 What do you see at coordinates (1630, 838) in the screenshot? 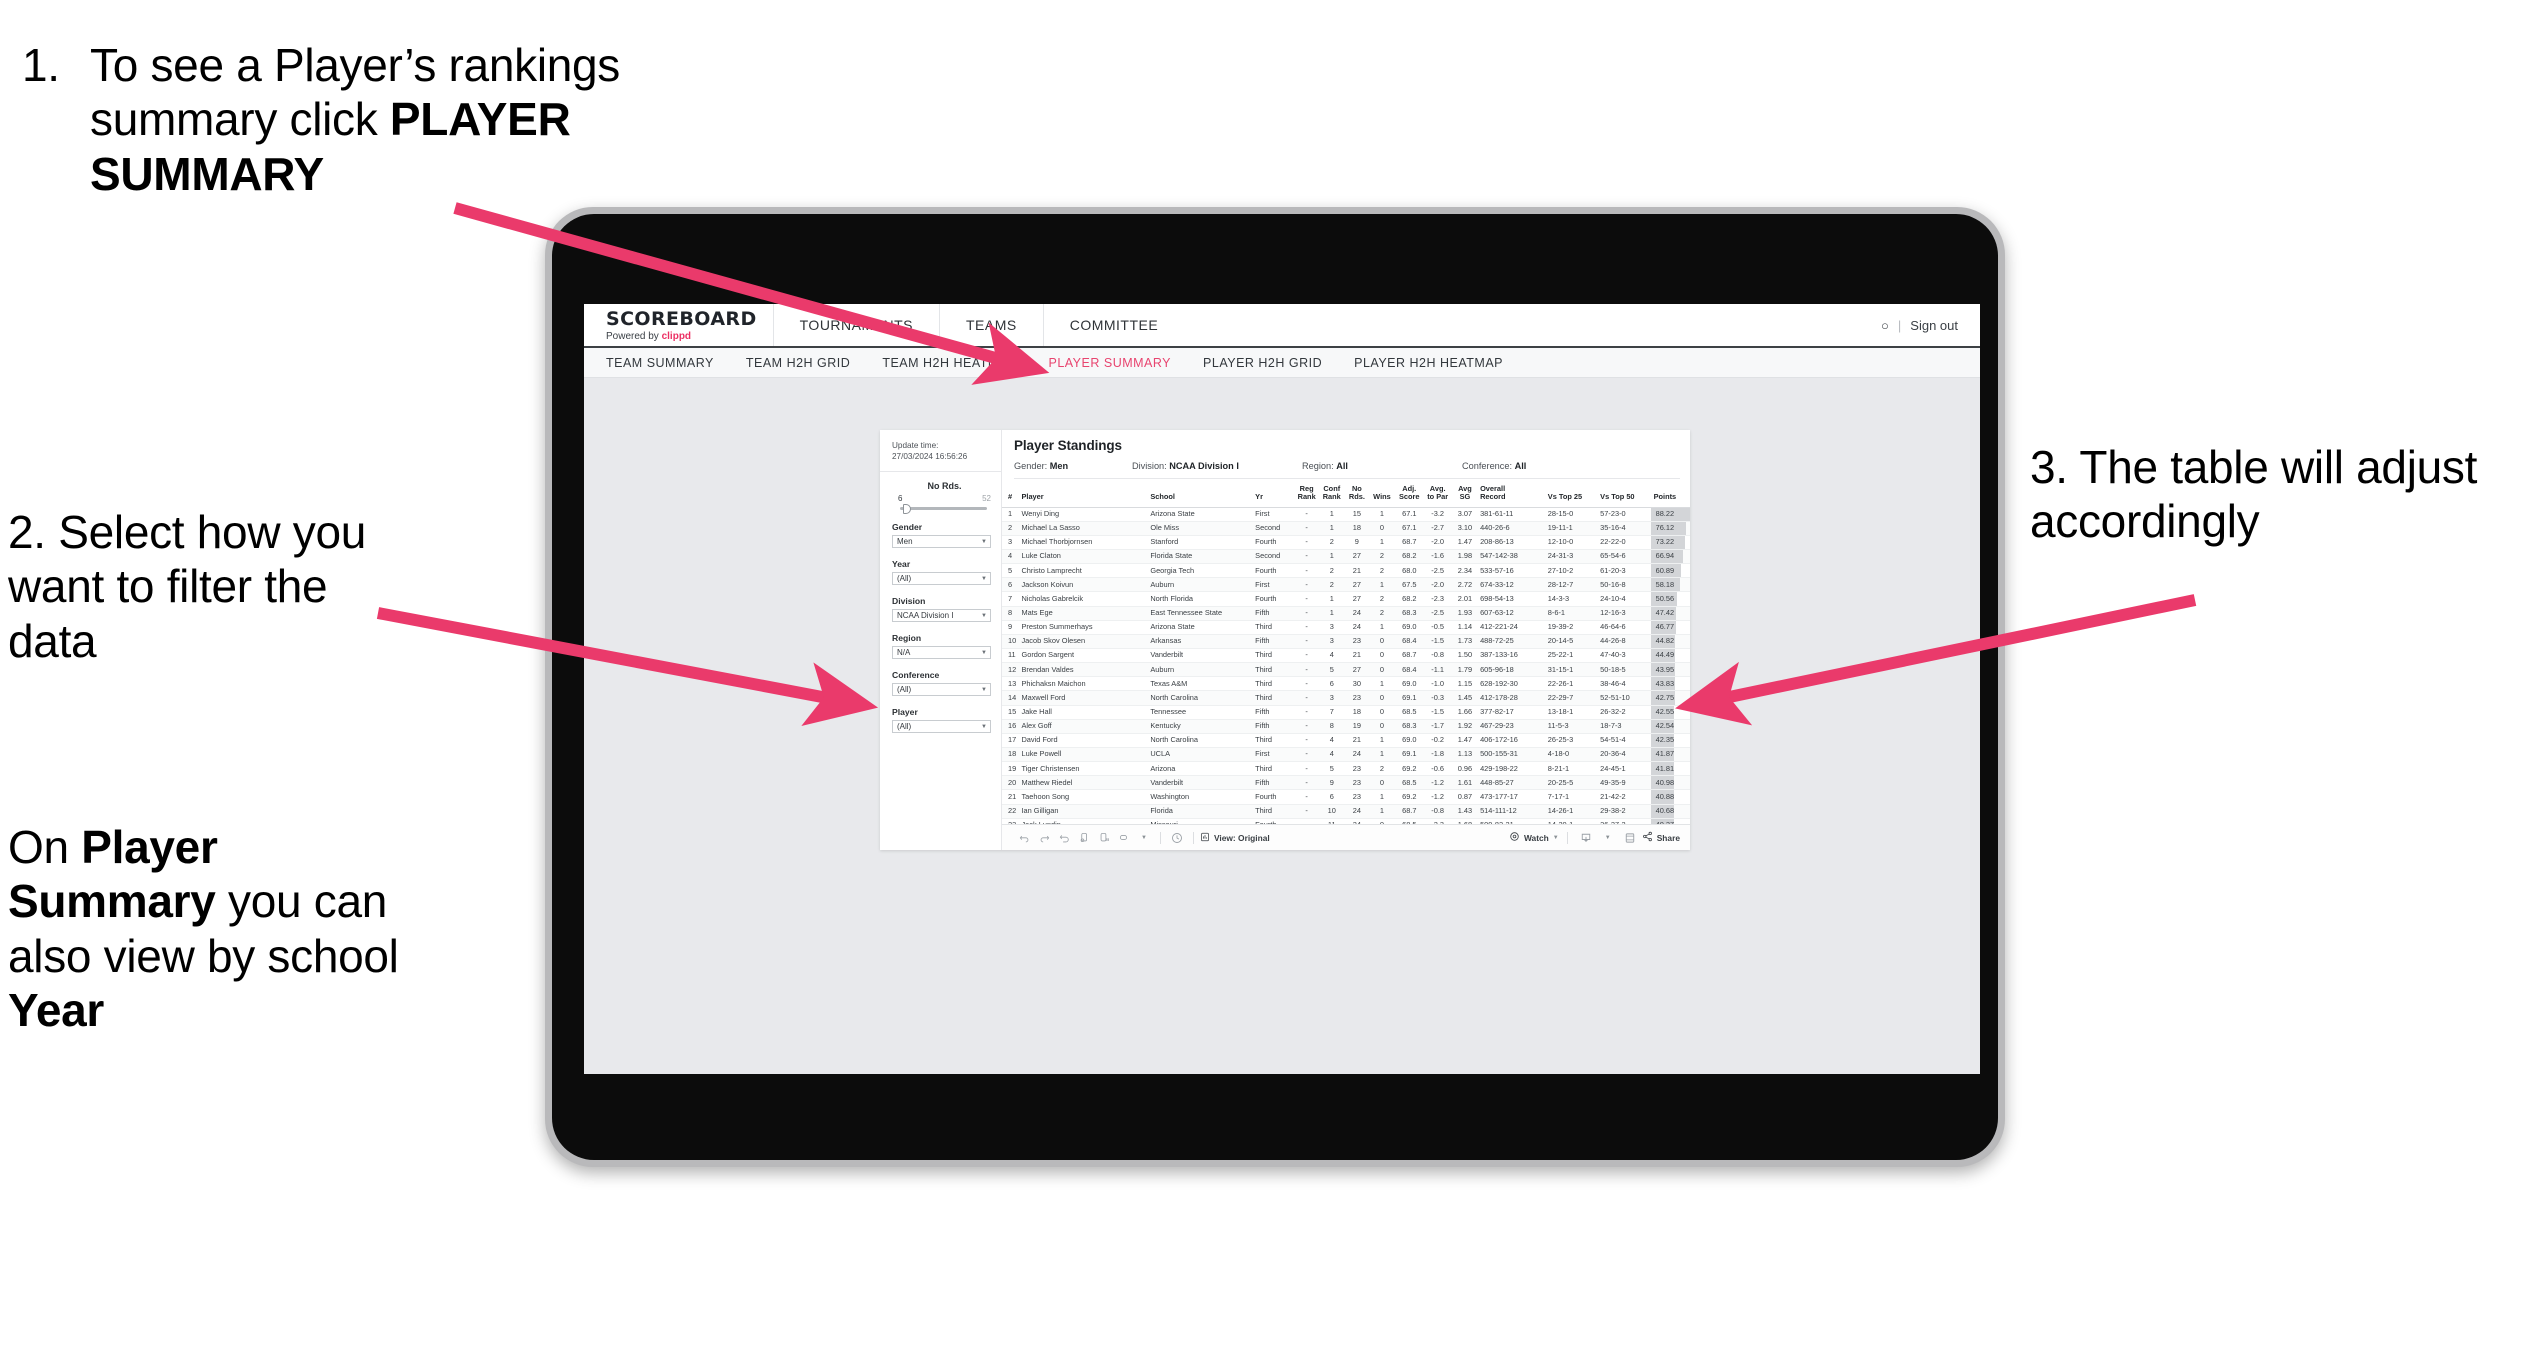
I see `fullscreen-icon` at bounding box center [1630, 838].